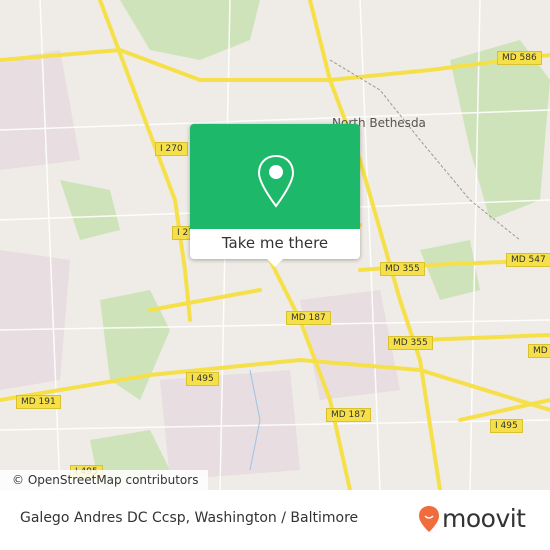 This screenshot has height=550, width=550. I want to click on road-label: MD 3, so click(539, 351).